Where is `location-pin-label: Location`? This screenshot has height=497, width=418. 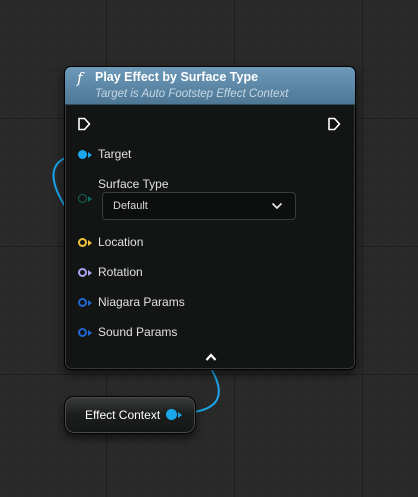 location-pin-label: Location is located at coordinates (121, 242).